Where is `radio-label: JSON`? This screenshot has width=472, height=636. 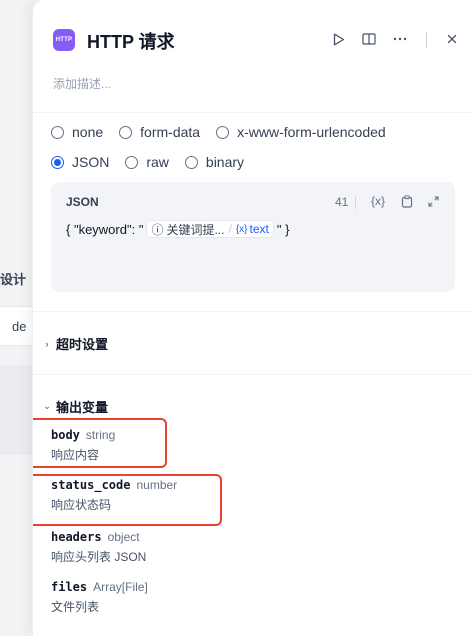
radio-label: JSON is located at coordinates (91, 162).